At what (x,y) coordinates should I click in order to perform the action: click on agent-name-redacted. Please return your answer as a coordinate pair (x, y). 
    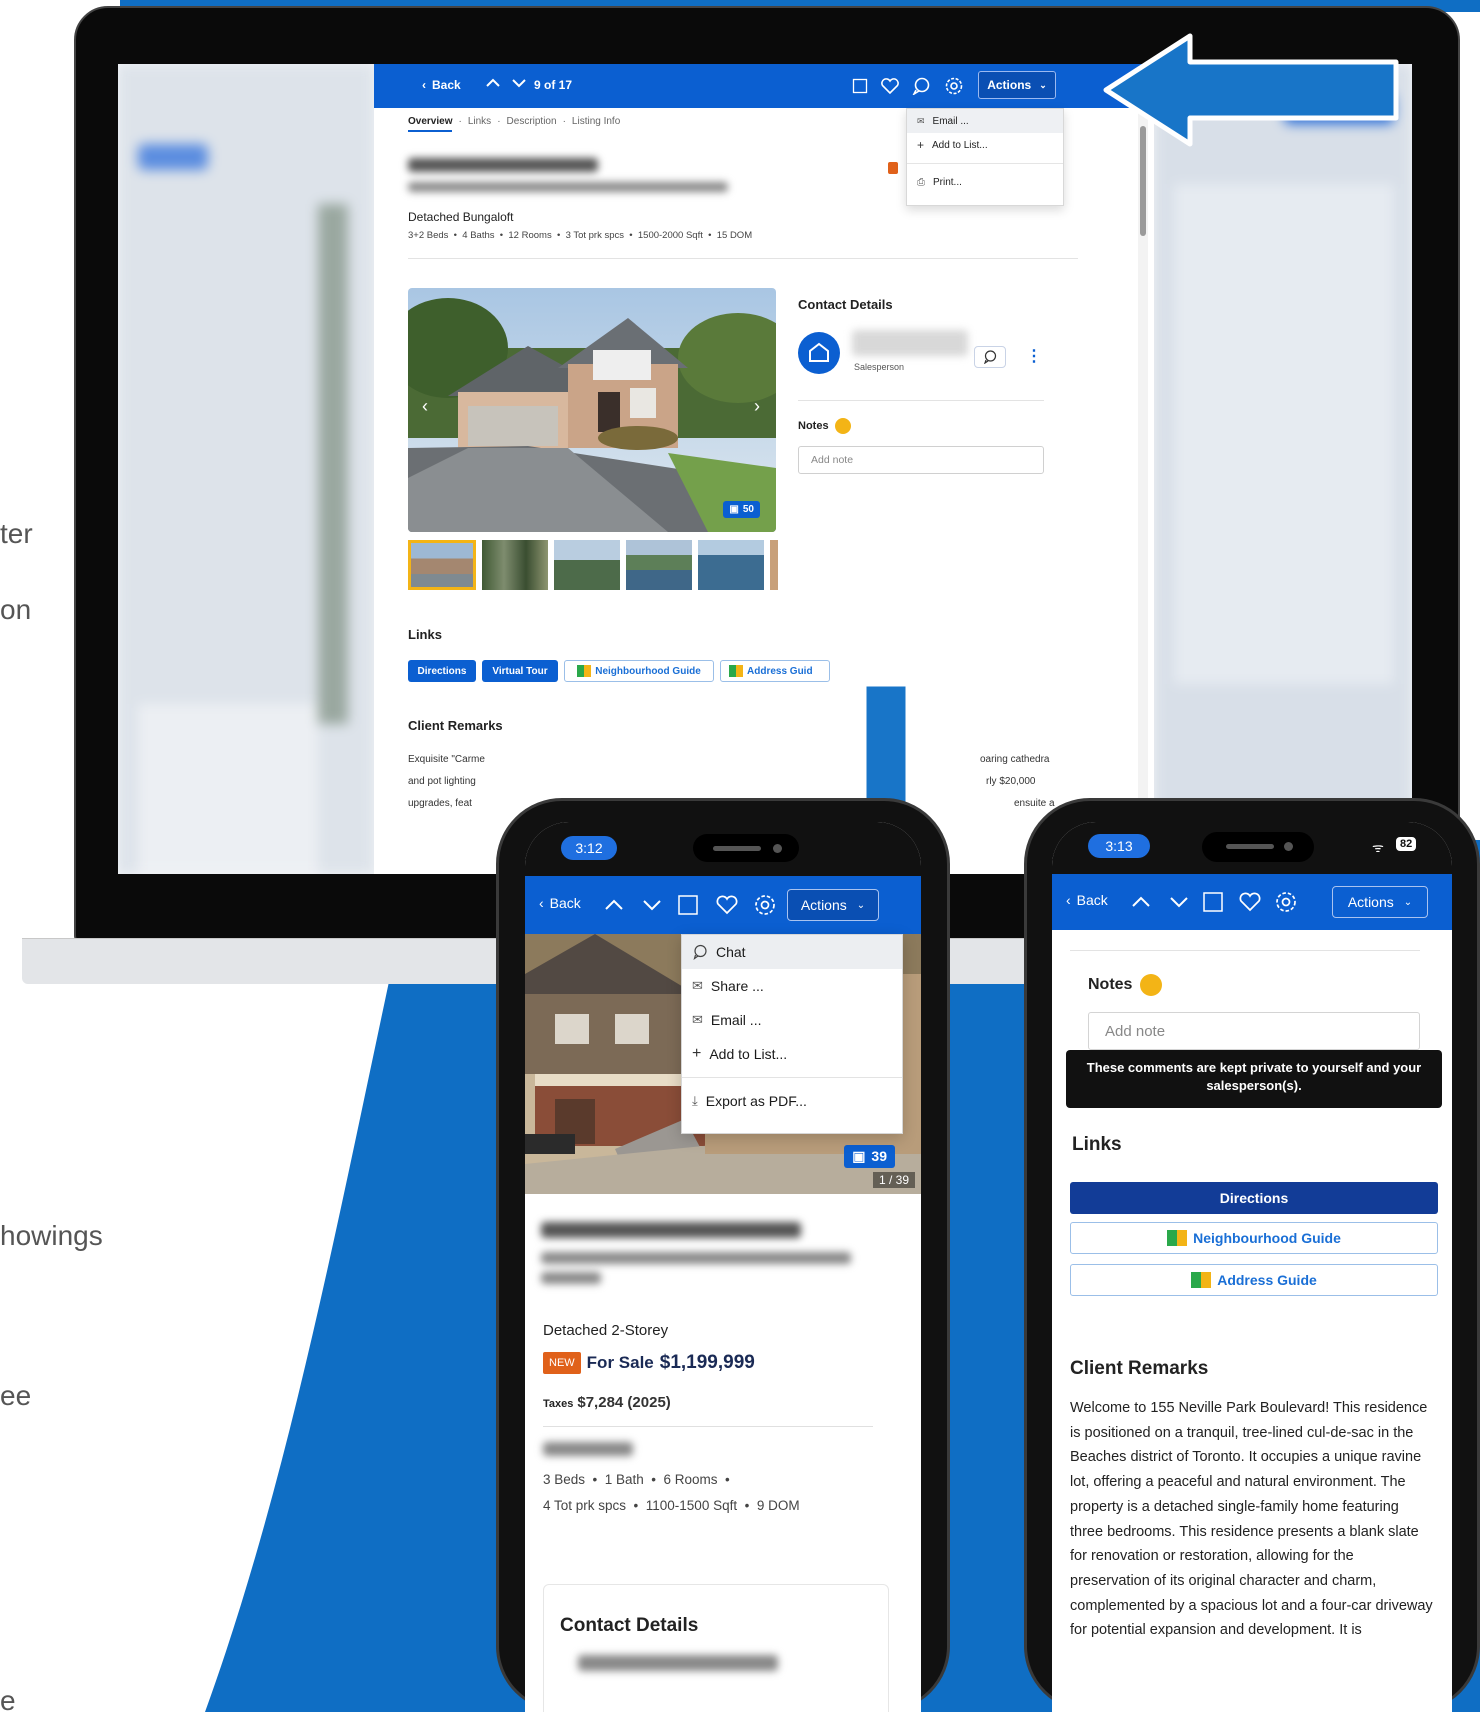
    Looking at the image, I should click on (910, 343).